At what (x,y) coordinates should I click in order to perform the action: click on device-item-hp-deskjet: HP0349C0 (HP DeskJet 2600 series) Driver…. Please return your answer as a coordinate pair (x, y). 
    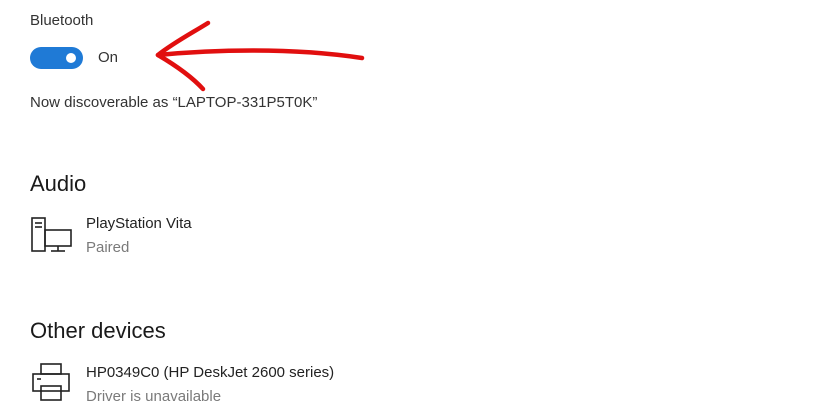
    Looking at the image, I should click on (290, 384).